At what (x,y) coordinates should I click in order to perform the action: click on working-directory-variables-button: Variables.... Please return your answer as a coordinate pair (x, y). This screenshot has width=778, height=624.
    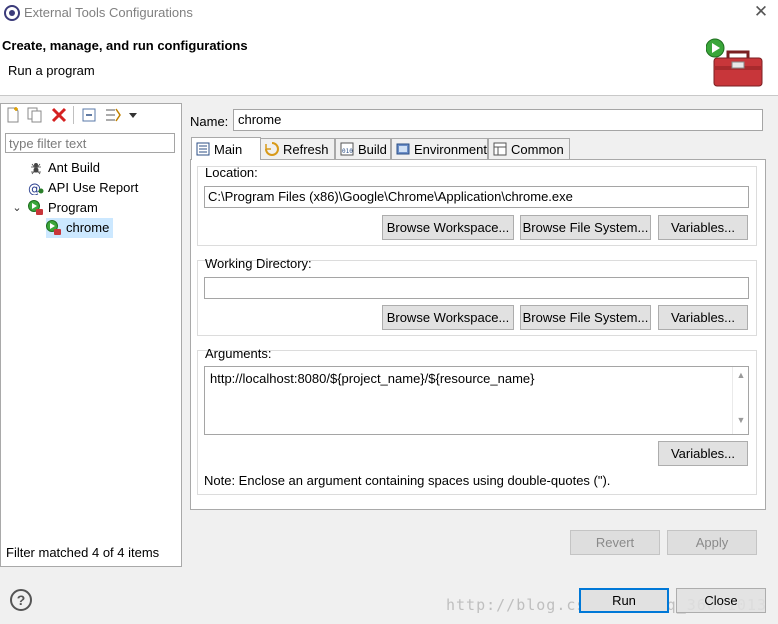
    Looking at the image, I should click on (703, 317).